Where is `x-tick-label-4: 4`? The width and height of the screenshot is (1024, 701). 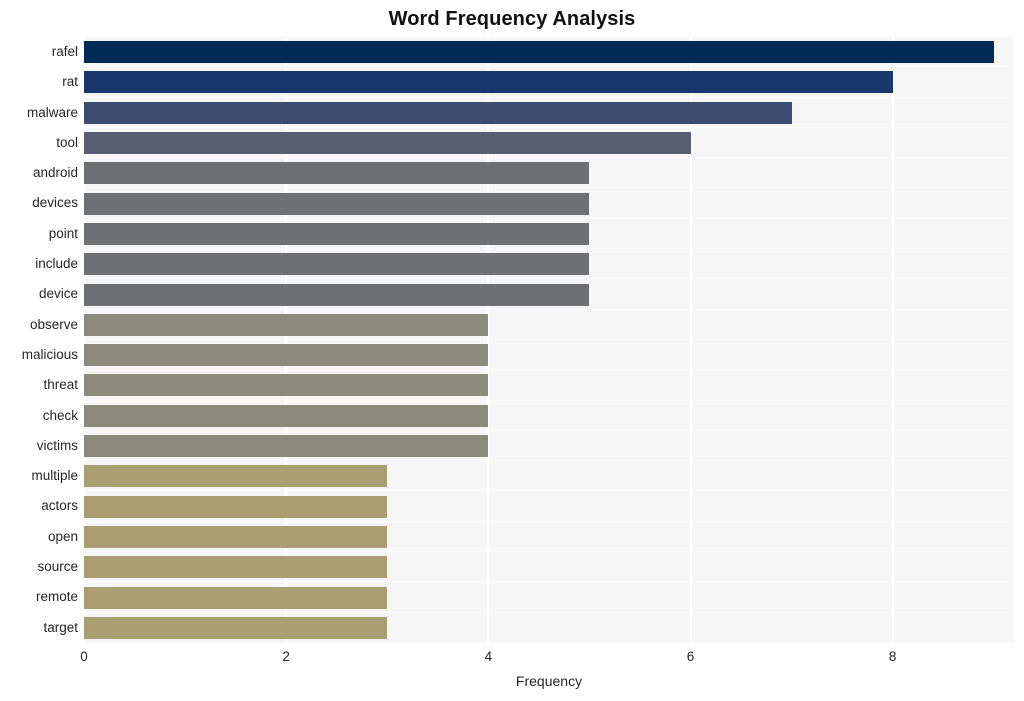
x-tick-label-4: 4 is located at coordinates (488, 656).